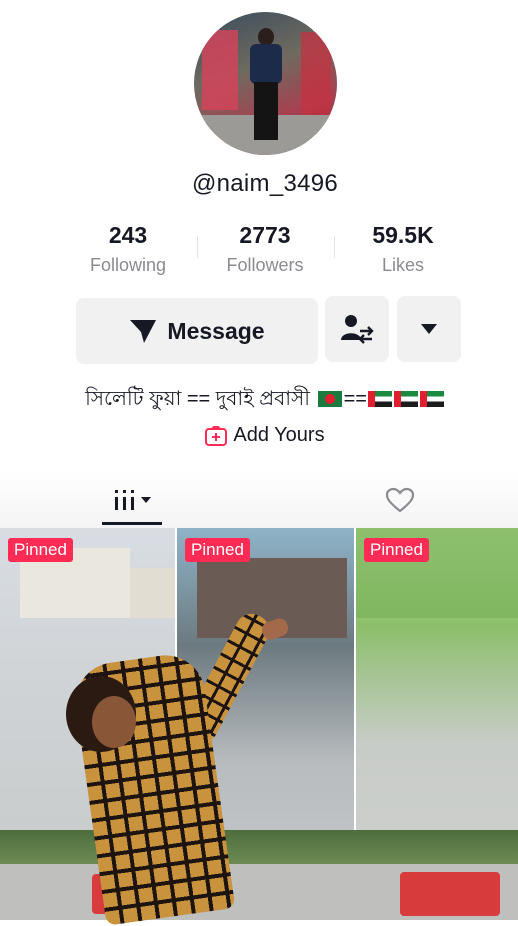 This screenshot has height=926, width=518. What do you see at coordinates (114, 722) in the screenshot?
I see `thumbnail-person` at bounding box center [114, 722].